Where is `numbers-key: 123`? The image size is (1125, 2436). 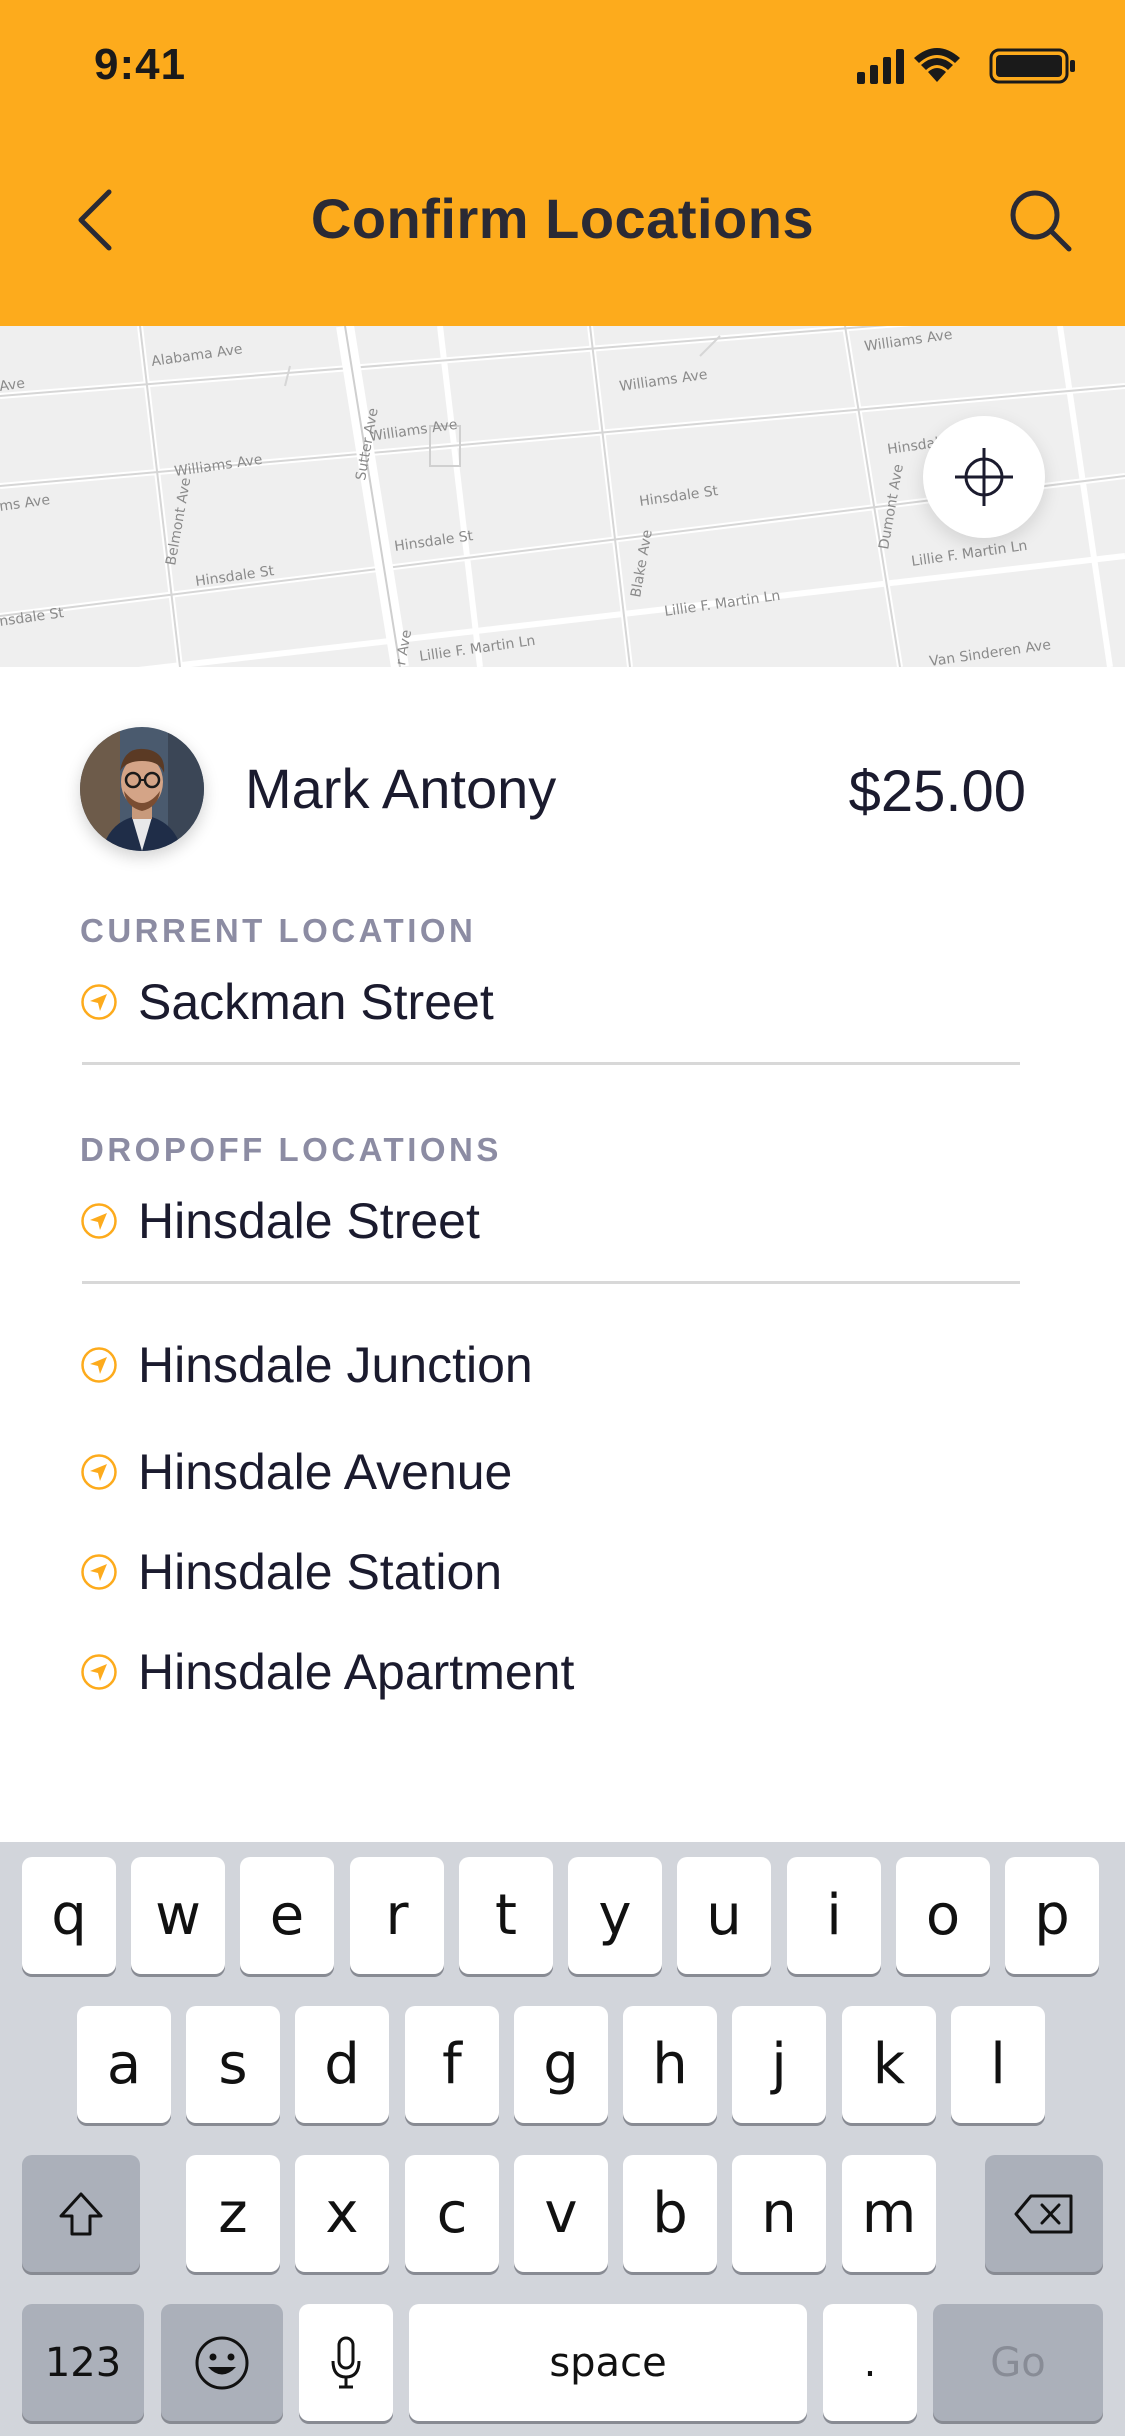 numbers-key: 123 is located at coordinates (83, 2362).